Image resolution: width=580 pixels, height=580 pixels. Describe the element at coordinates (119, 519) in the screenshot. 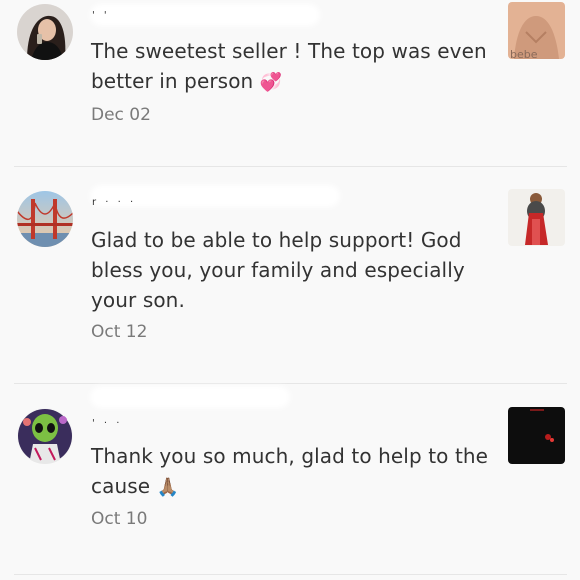

I see `review-date: Oct 10` at that location.